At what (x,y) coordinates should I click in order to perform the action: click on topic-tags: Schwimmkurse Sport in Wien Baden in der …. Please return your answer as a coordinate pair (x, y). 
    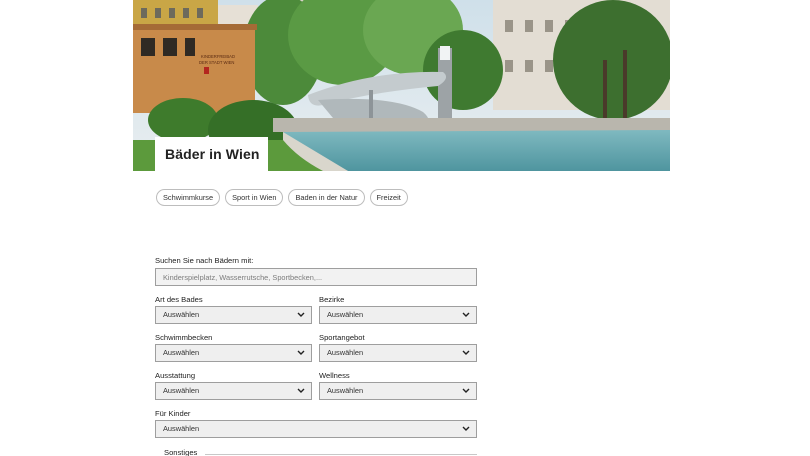
    Looking at the image, I should click on (282, 197).